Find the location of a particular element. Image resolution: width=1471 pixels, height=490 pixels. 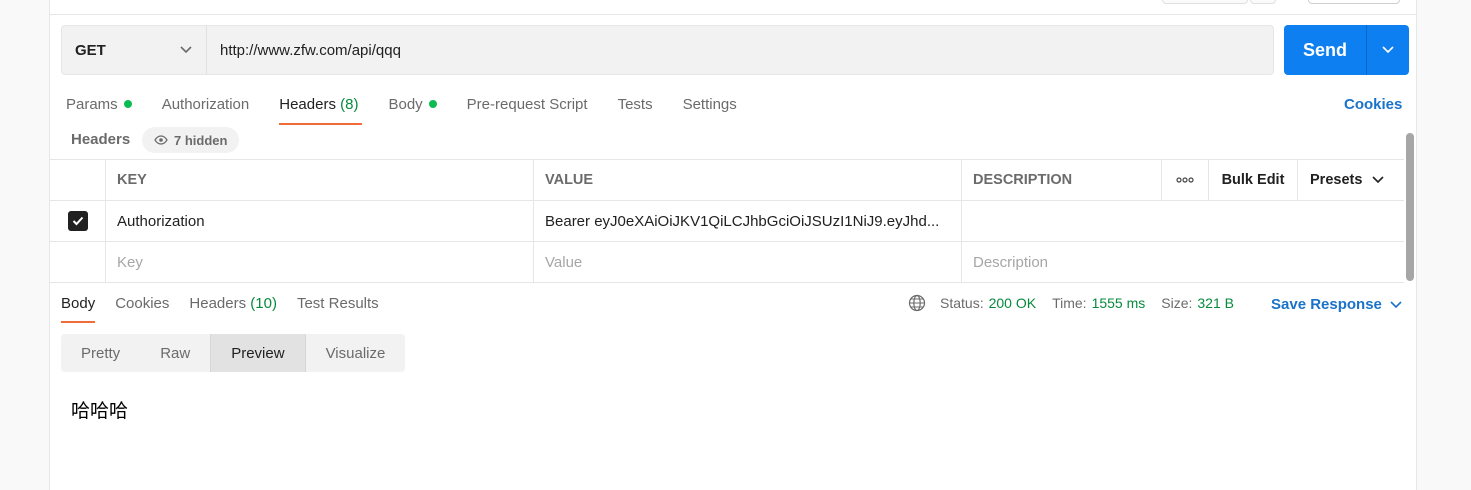

presets-dropdown: Presets is located at coordinates (1351, 180).